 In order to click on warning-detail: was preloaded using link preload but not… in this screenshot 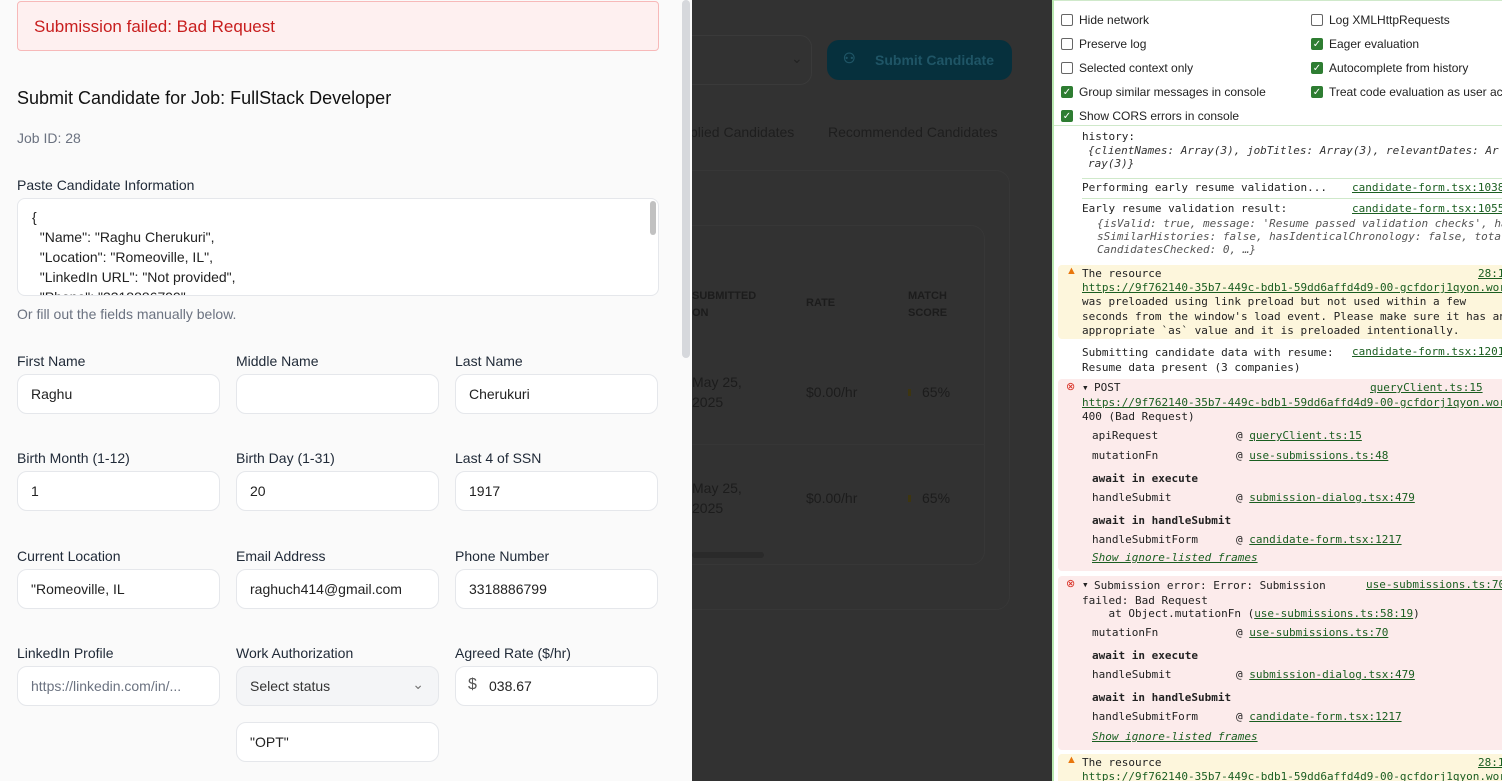, I will do `click(1292, 316)`.